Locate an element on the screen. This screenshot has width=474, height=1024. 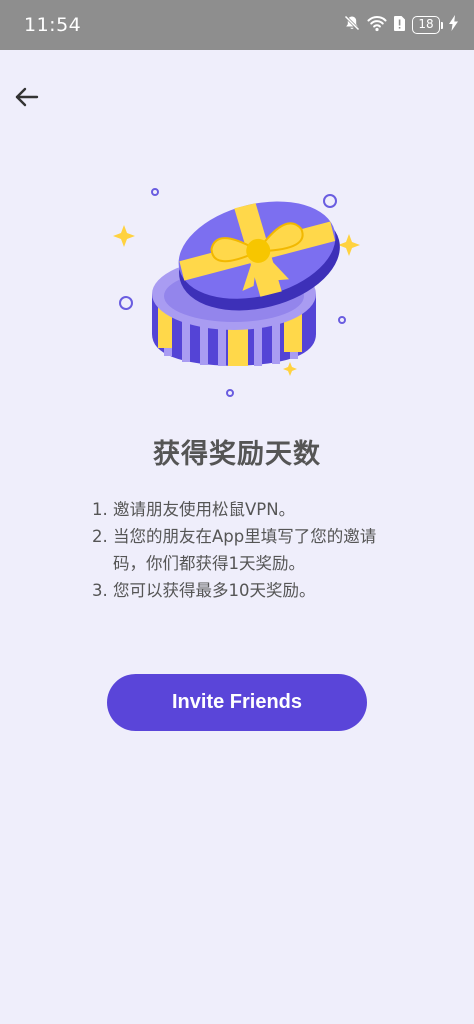
gift-box-illustration is located at coordinates (237, 289).